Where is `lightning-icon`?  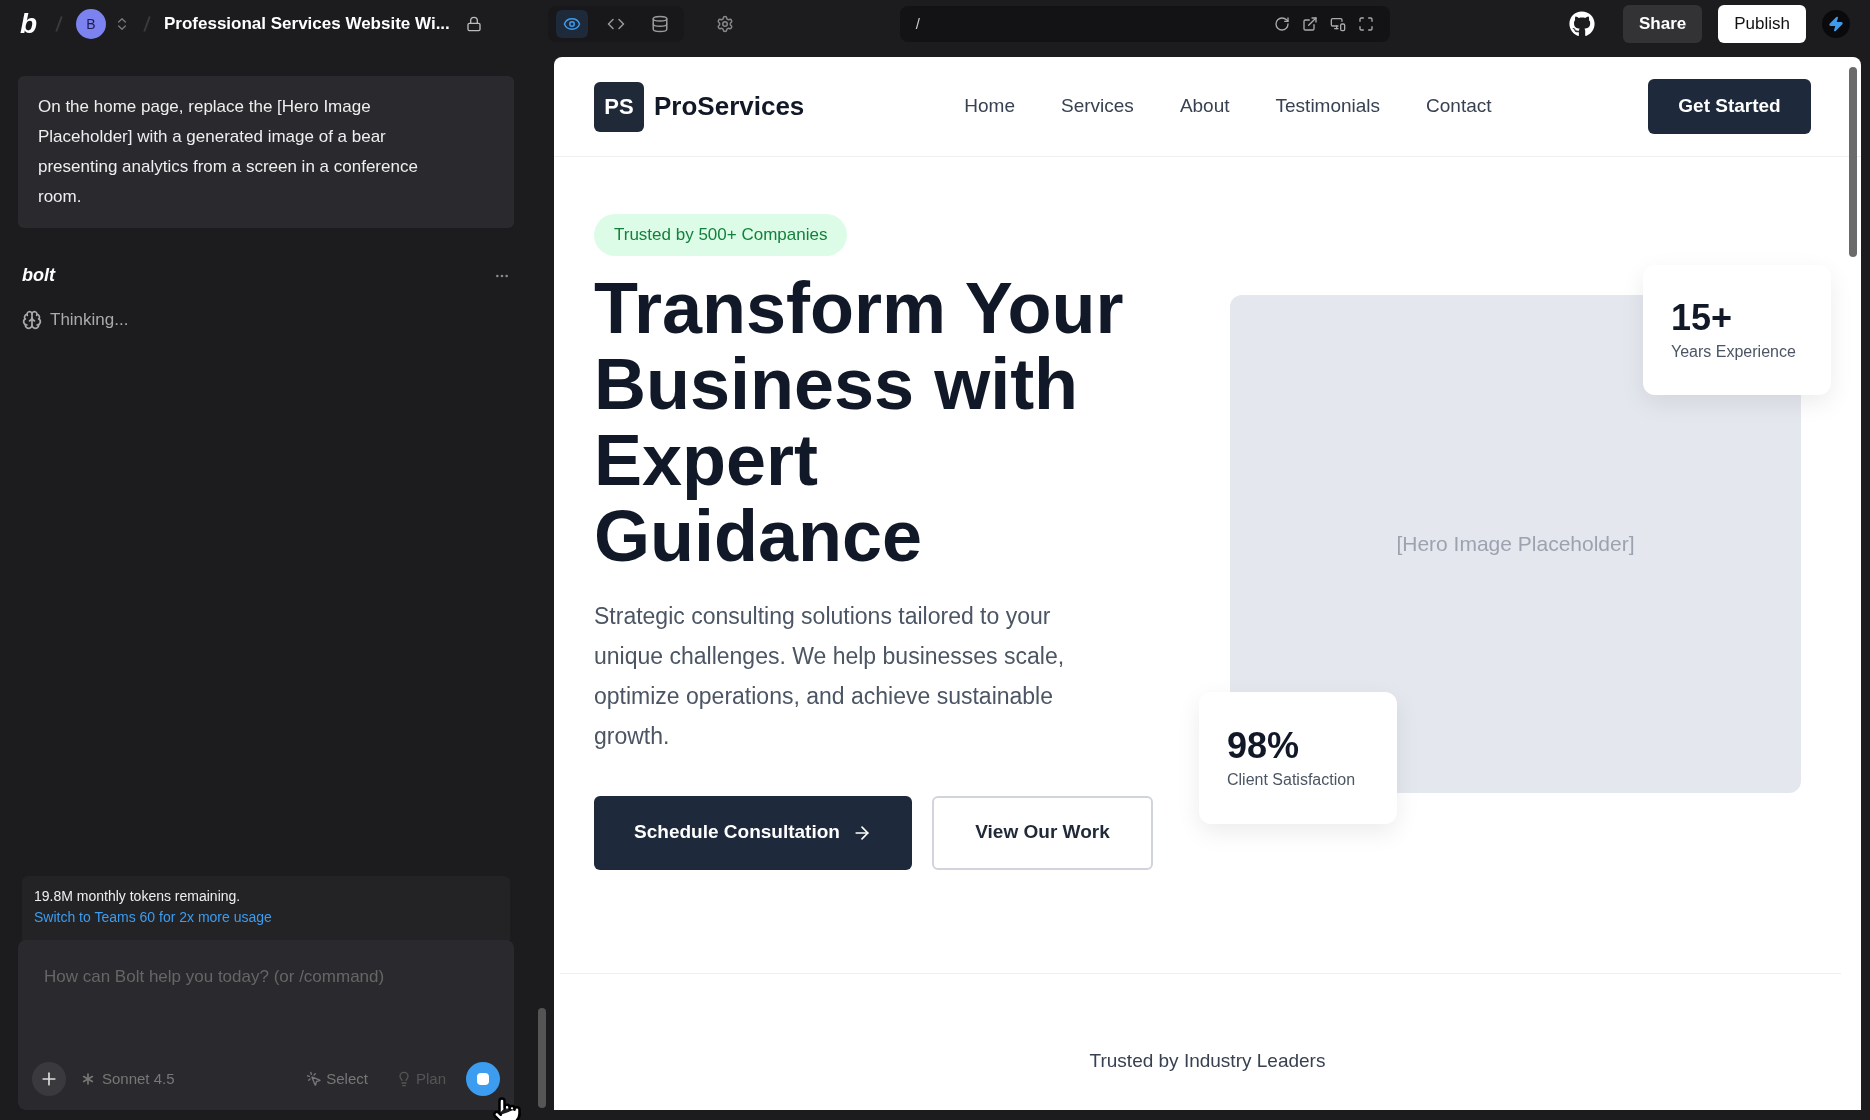
lightning-icon is located at coordinates (1836, 24).